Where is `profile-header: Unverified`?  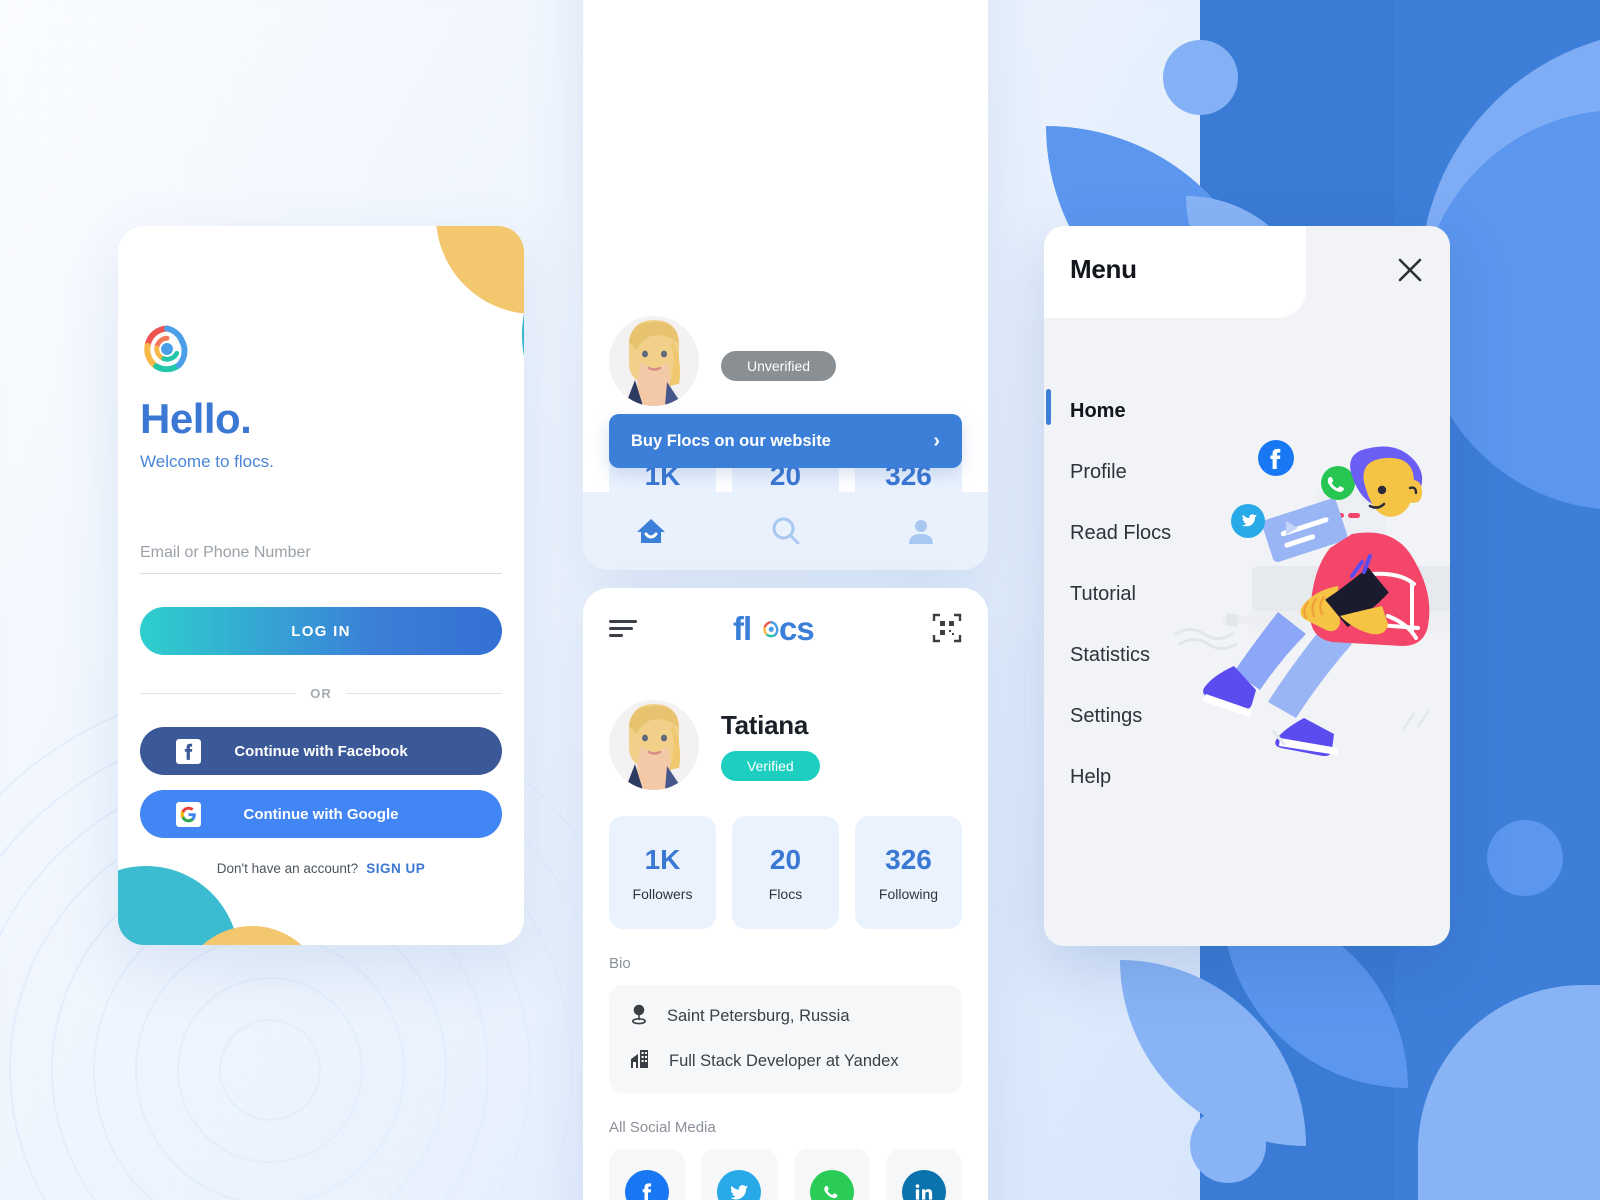
profile-header: Unverified is located at coordinates (785, 361).